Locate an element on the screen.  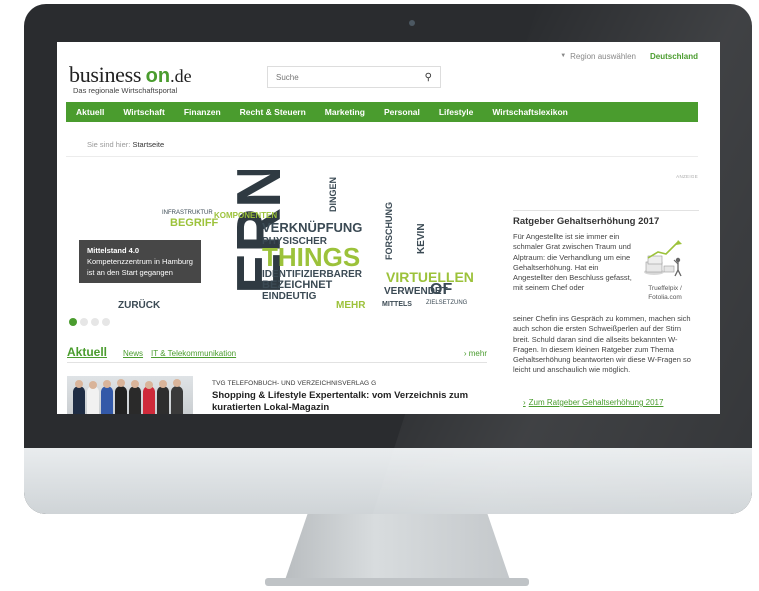
nav-item-lifestyle: Lifestyle is located at coordinates (456, 112).